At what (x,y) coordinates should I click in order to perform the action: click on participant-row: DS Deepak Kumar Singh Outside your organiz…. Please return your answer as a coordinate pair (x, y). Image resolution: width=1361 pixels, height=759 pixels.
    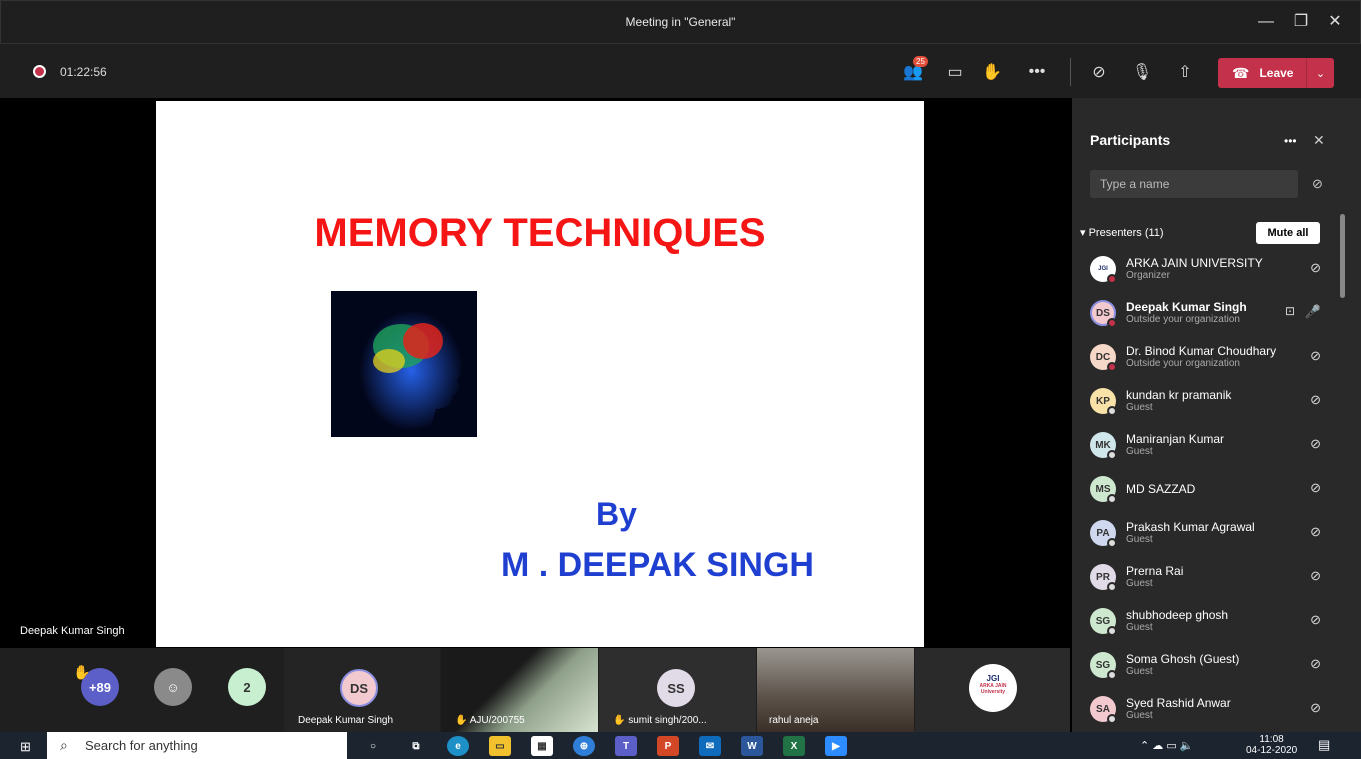
    Looking at the image, I should click on (1216, 314).